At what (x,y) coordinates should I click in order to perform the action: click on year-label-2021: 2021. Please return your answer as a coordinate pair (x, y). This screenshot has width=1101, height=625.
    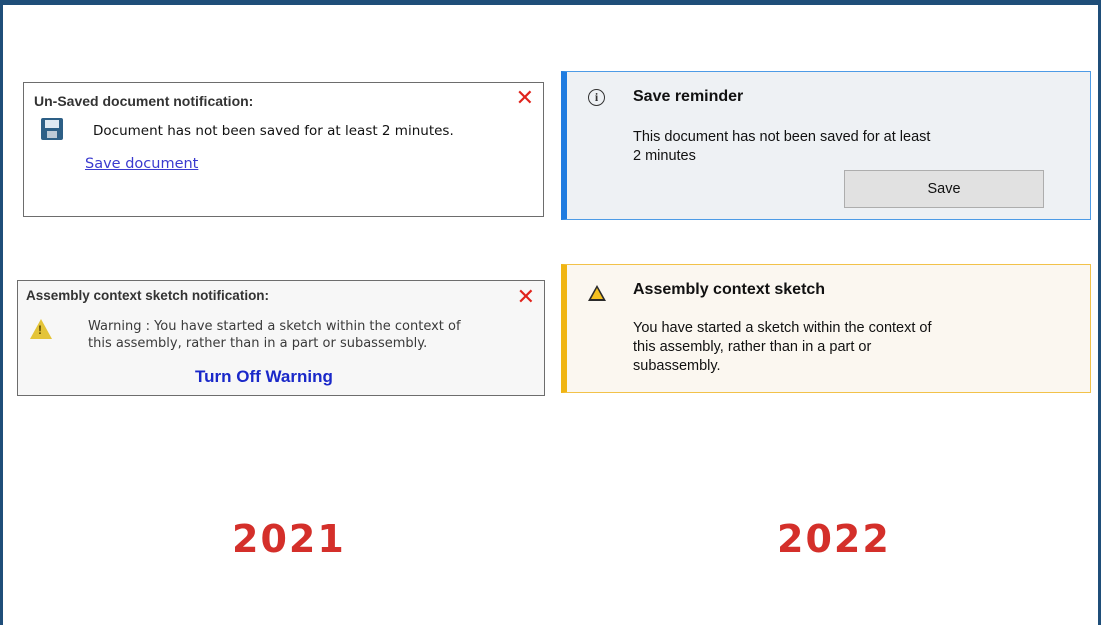
    Looking at the image, I should click on (289, 539).